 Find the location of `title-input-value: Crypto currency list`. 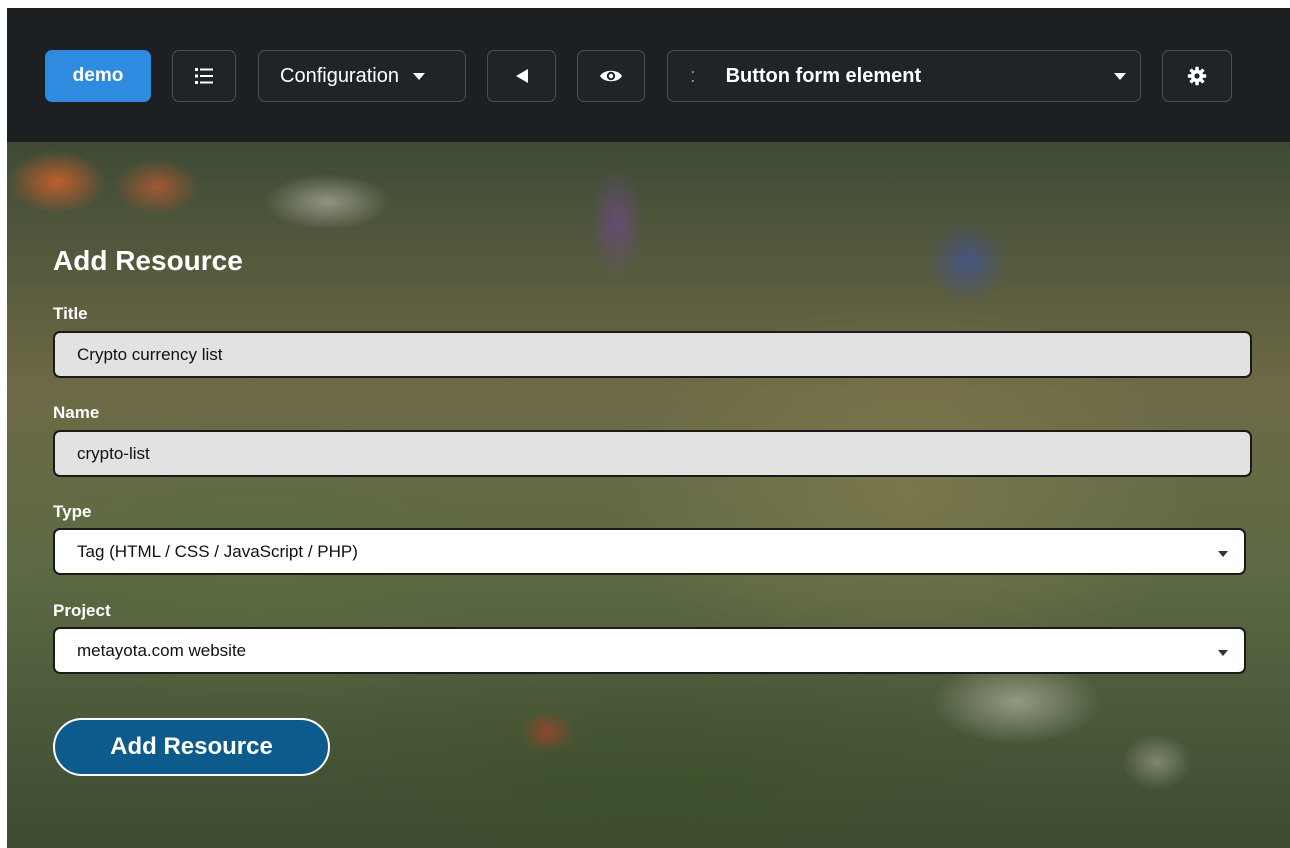

title-input-value: Crypto currency list is located at coordinates (150, 354).